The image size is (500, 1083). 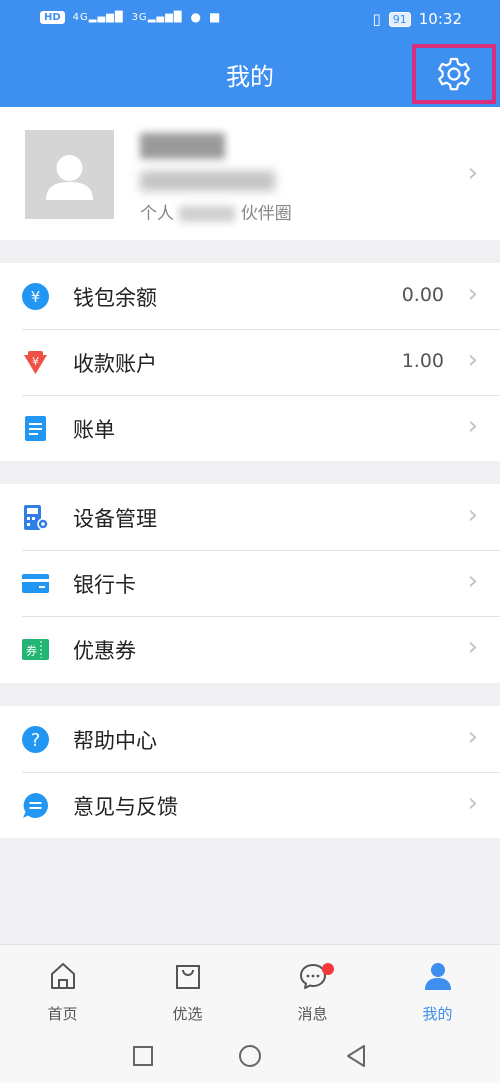 I want to click on help-center-label: 帮助中心, so click(x=115, y=741).